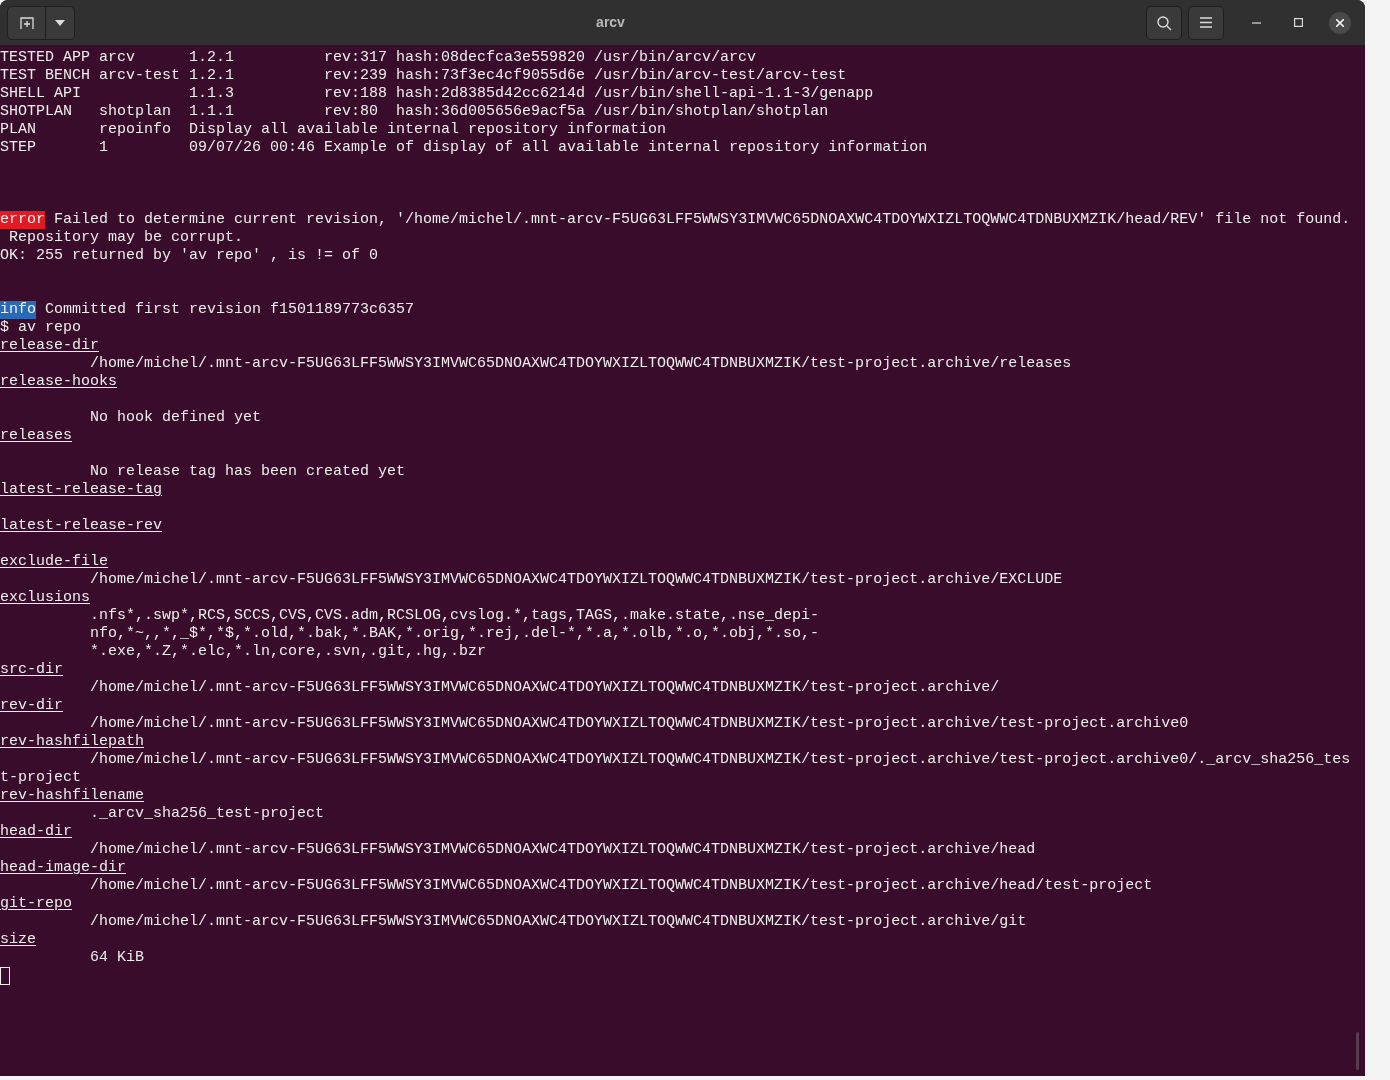 The width and height of the screenshot is (1390, 1080). Describe the element at coordinates (558, 921) in the screenshot. I see `field-value: /home/michel/.mnt-arcv-F5UG63LFF5WWSY3IMVWC65DNOAXWC4TDOYWXIZLTOQWWC4TDNBUXMZIK/test-project.archive/git` at that location.